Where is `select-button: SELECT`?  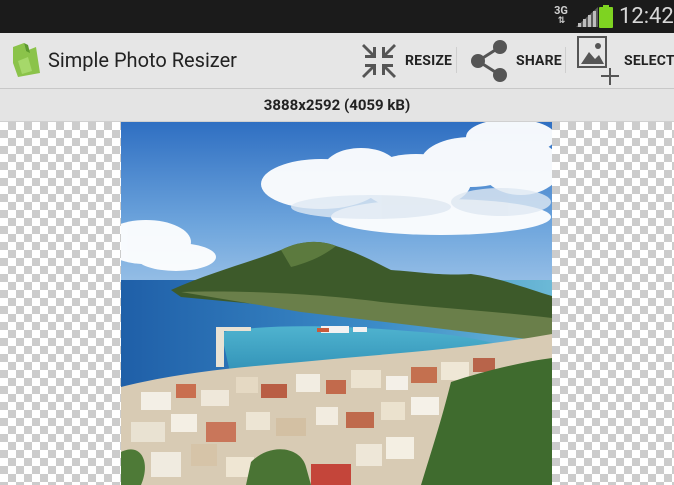 select-button: SELECT is located at coordinates (625, 60).